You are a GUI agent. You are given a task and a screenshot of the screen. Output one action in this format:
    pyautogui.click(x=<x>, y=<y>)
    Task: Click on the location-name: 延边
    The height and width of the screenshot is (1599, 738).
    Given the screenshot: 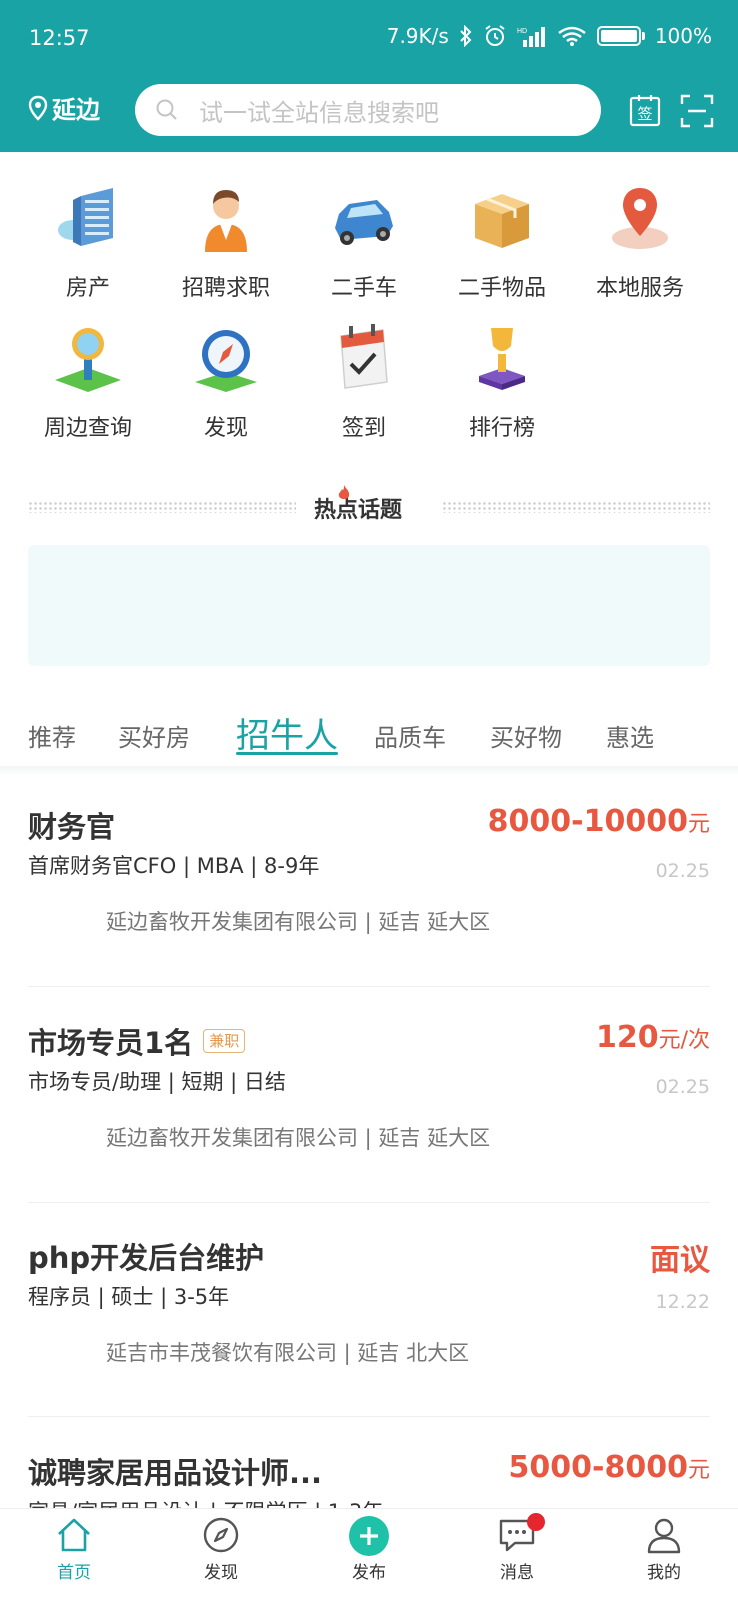 What is the action you would take?
    pyautogui.click(x=76, y=110)
    